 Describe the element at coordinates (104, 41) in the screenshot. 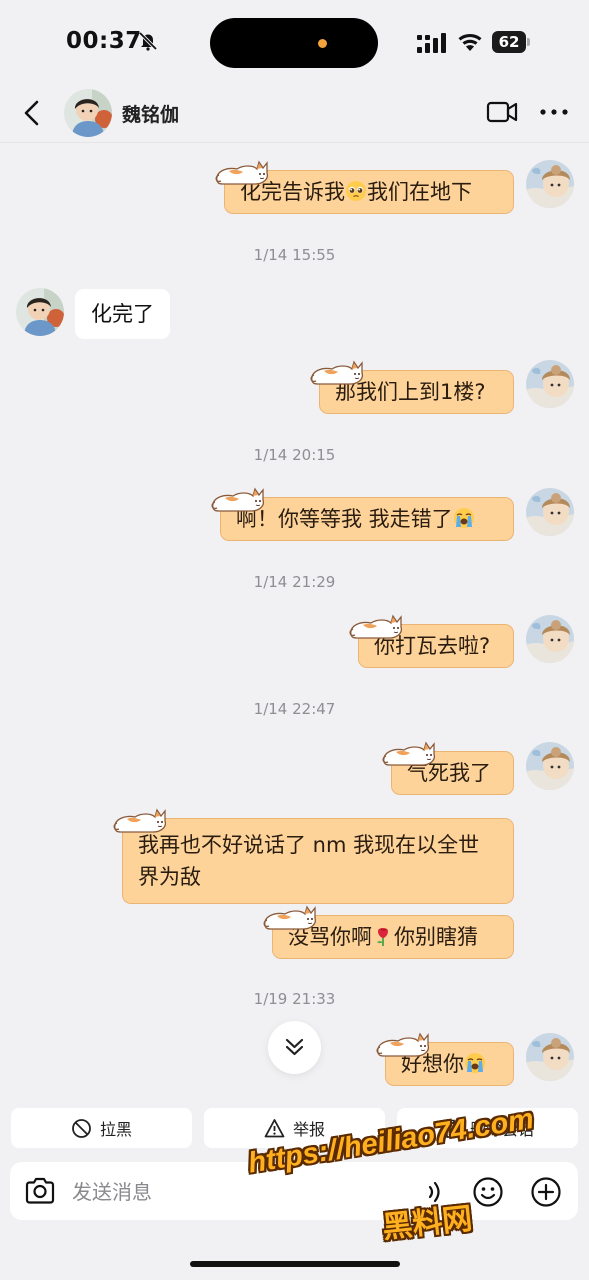

I see `status-time: 00:37` at that location.